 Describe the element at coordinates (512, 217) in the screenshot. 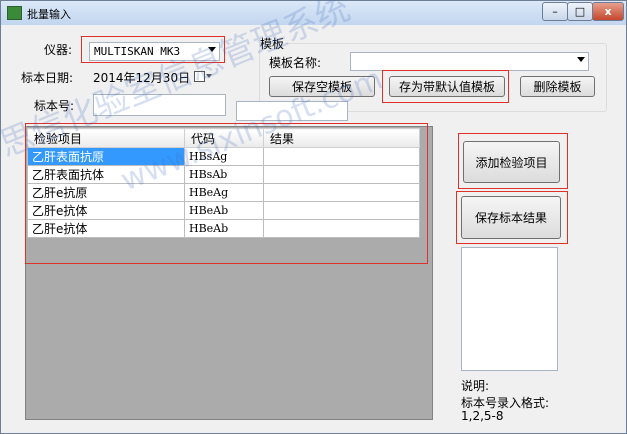

I see `save-result-highlight` at that location.